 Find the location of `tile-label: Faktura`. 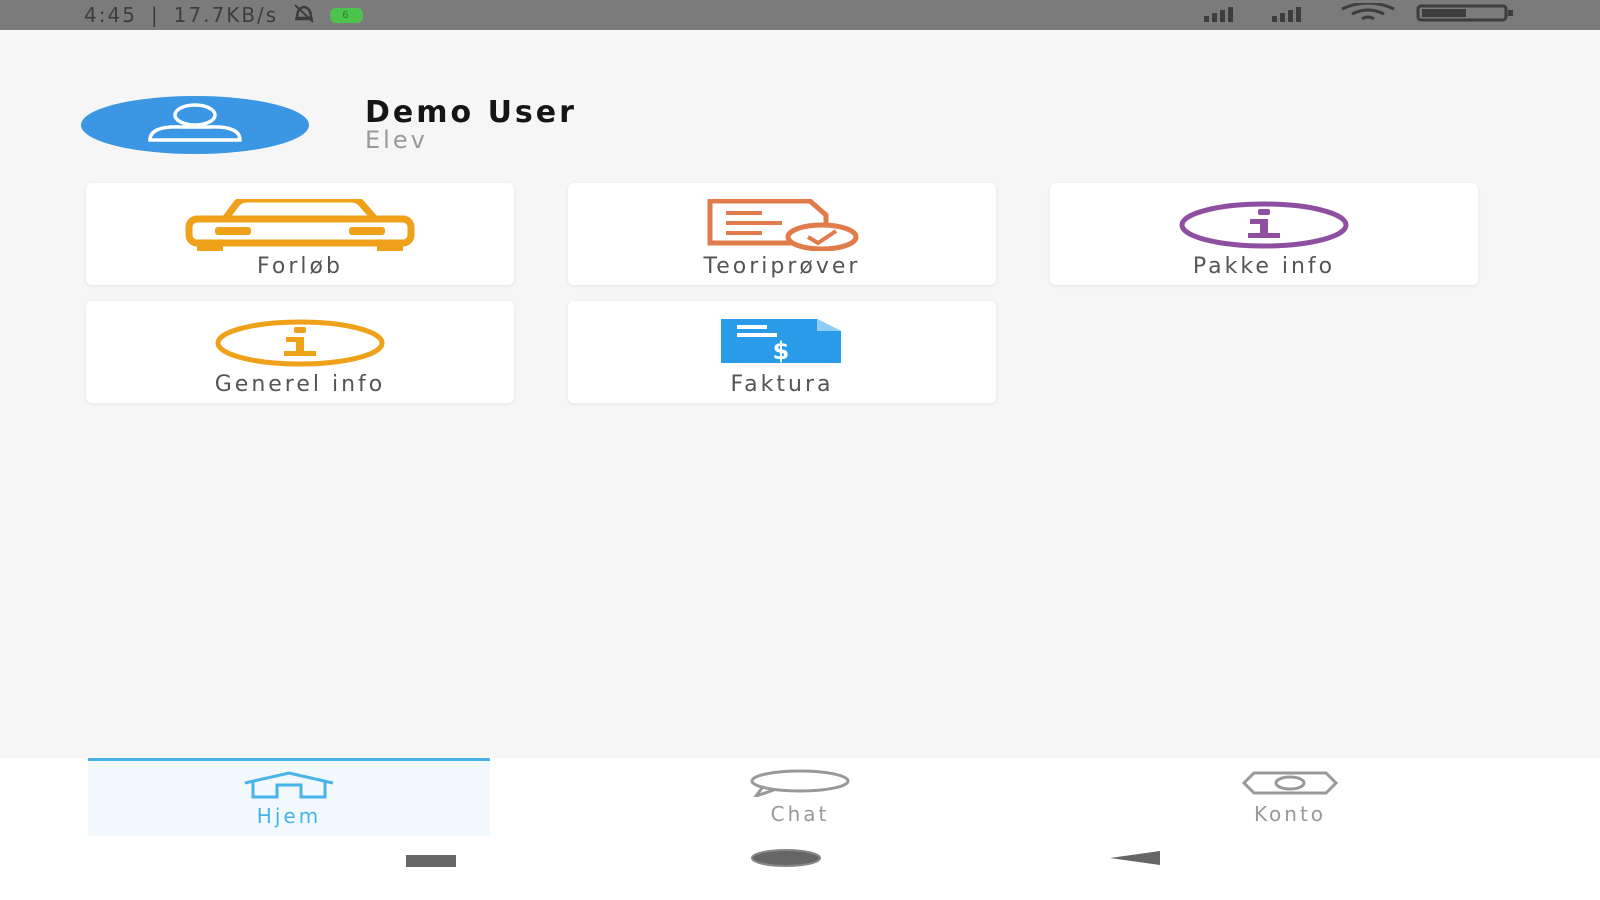

tile-label: Faktura is located at coordinates (782, 384).